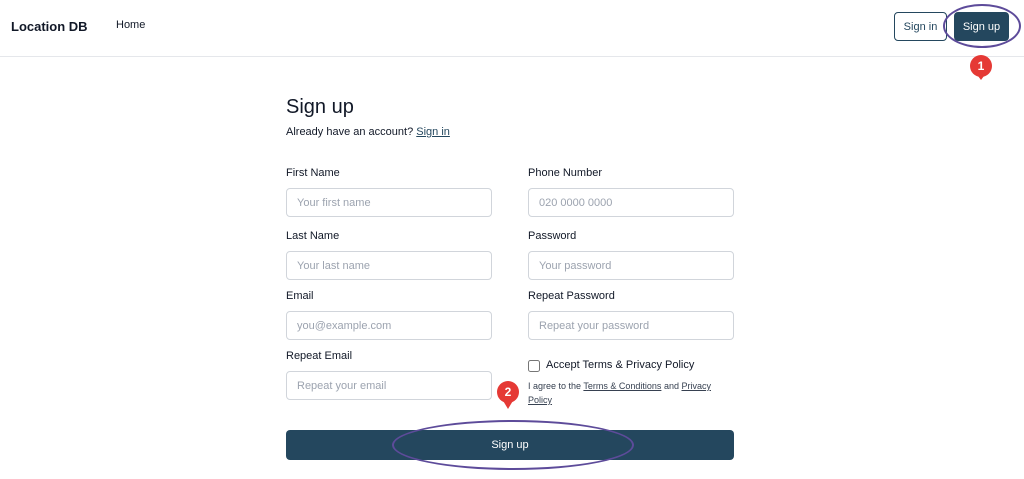  Describe the element at coordinates (510, 445) in the screenshot. I see `submit-signup-button: Sign up` at that location.